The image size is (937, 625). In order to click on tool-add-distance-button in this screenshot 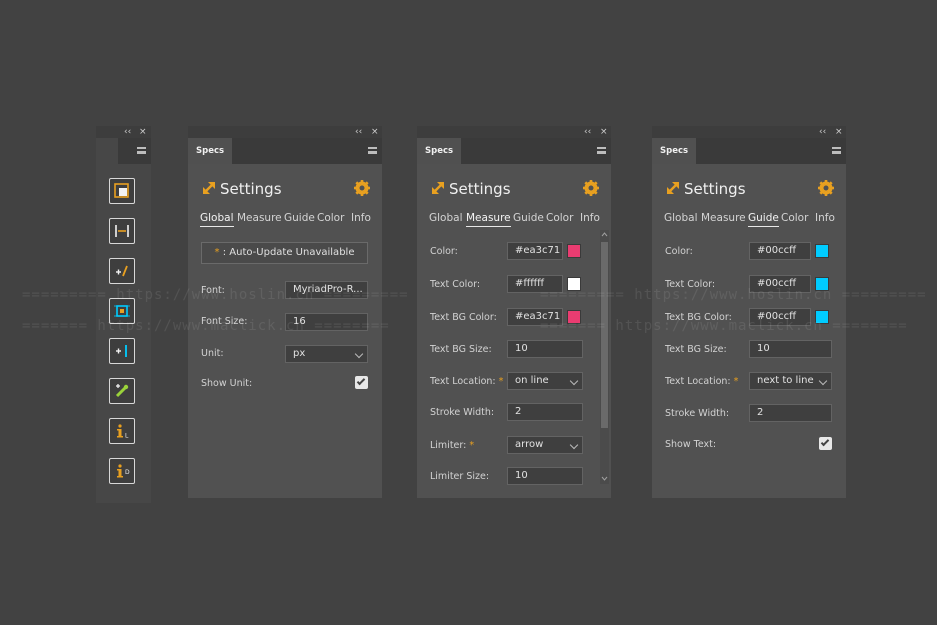, I will do `click(122, 271)`.